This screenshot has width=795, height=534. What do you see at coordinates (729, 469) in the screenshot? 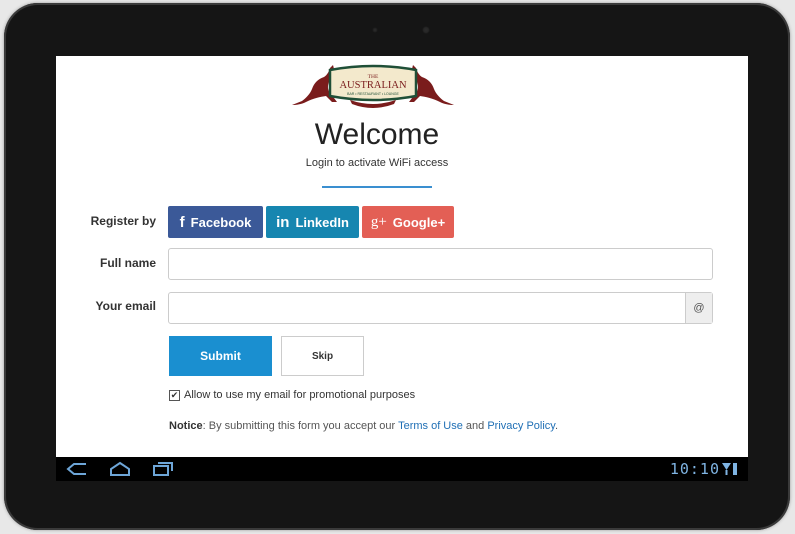
I see `wifi-signal-icon` at bounding box center [729, 469].